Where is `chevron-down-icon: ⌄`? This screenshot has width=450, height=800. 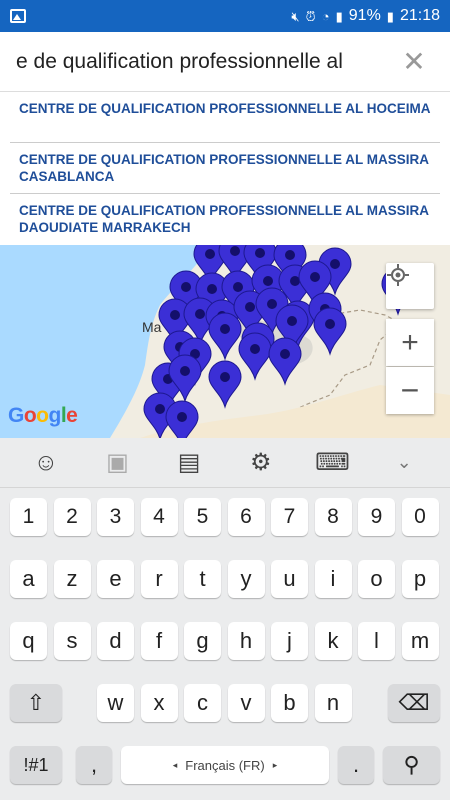 chevron-down-icon: ⌄ is located at coordinates (404, 463).